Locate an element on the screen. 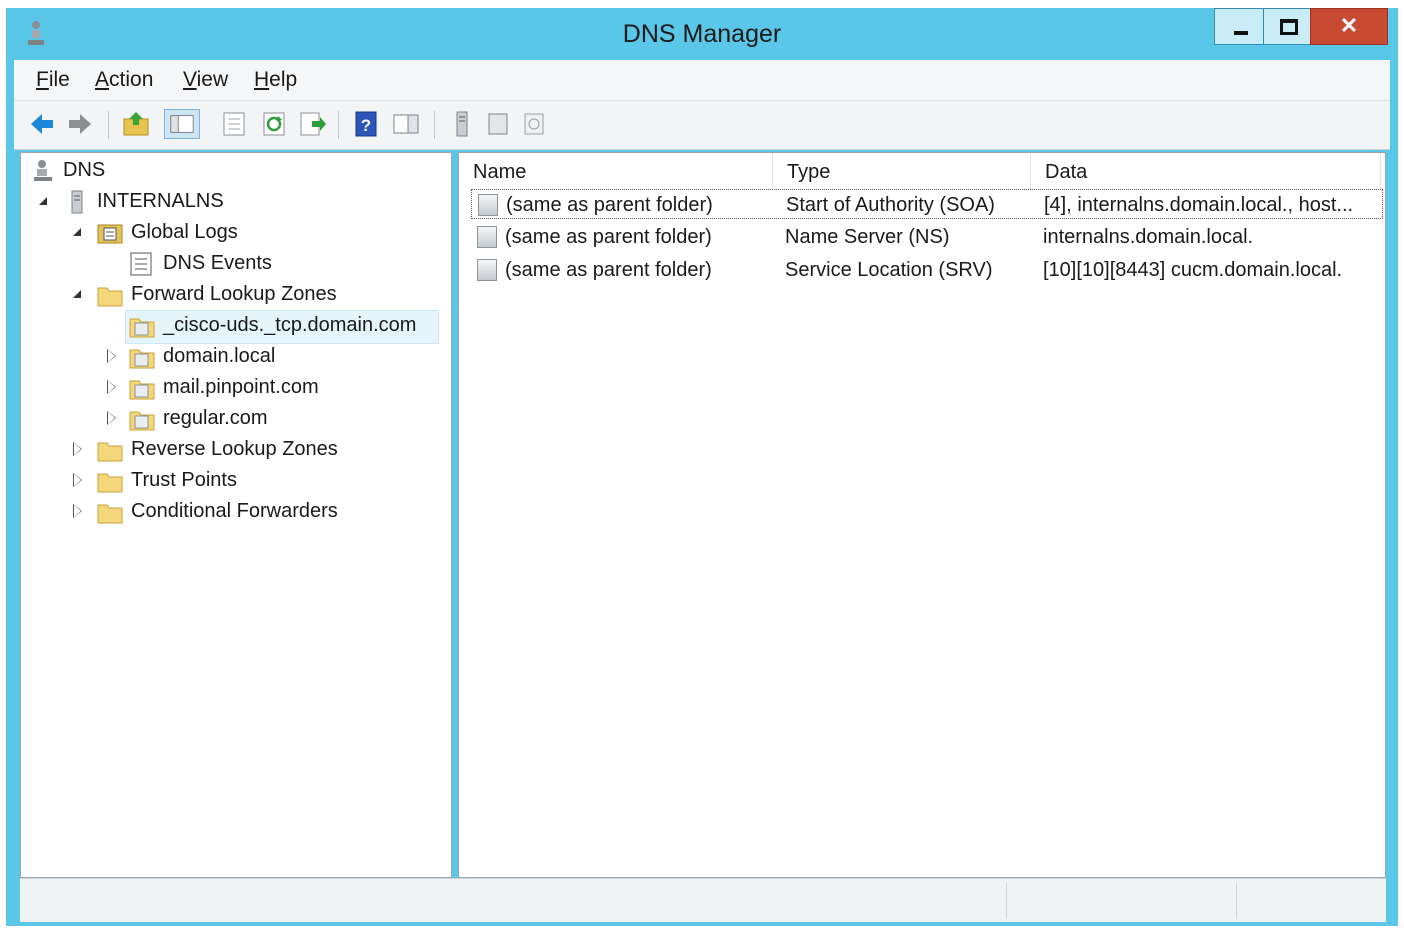 Image resolution: width=1404 pixels, height=928 pixels. menu-mnemonic: H is located at coordinates (262, 79).